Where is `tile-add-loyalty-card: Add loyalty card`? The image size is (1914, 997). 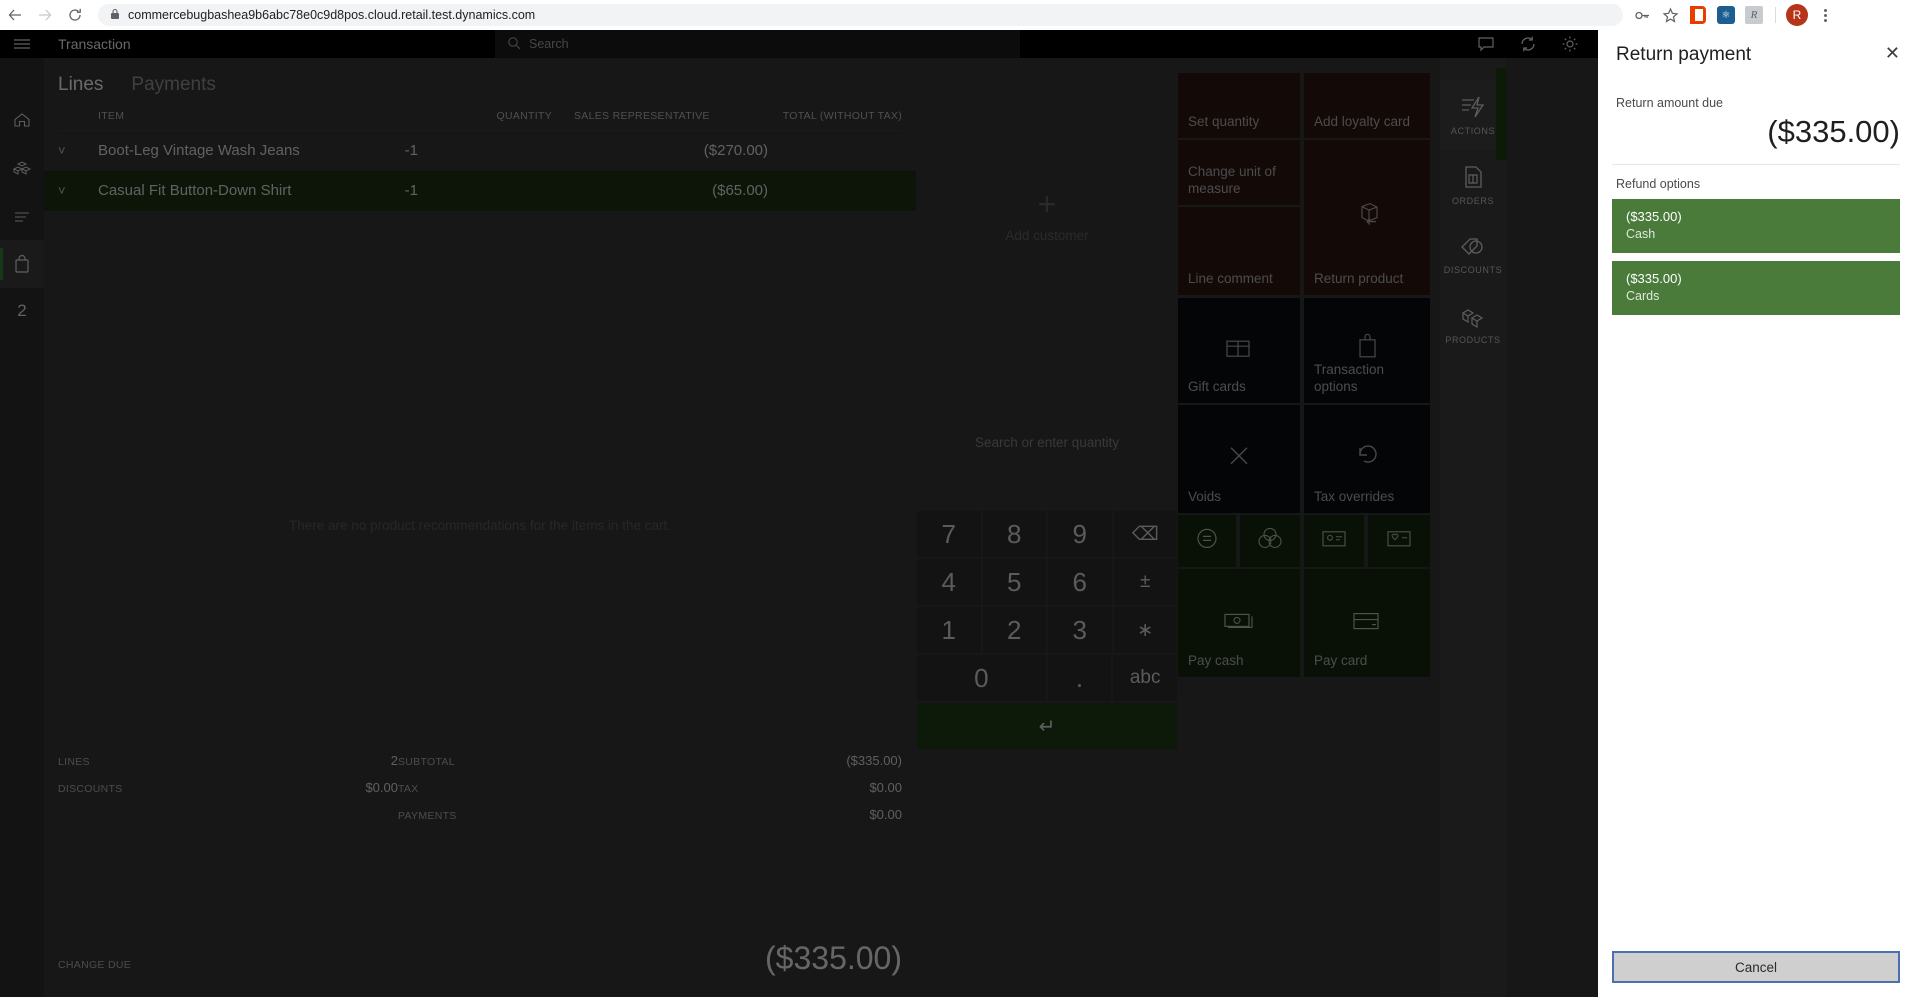 tile-add-loyalty-card: Add loyalty card is located at coordinates (1367, 105).